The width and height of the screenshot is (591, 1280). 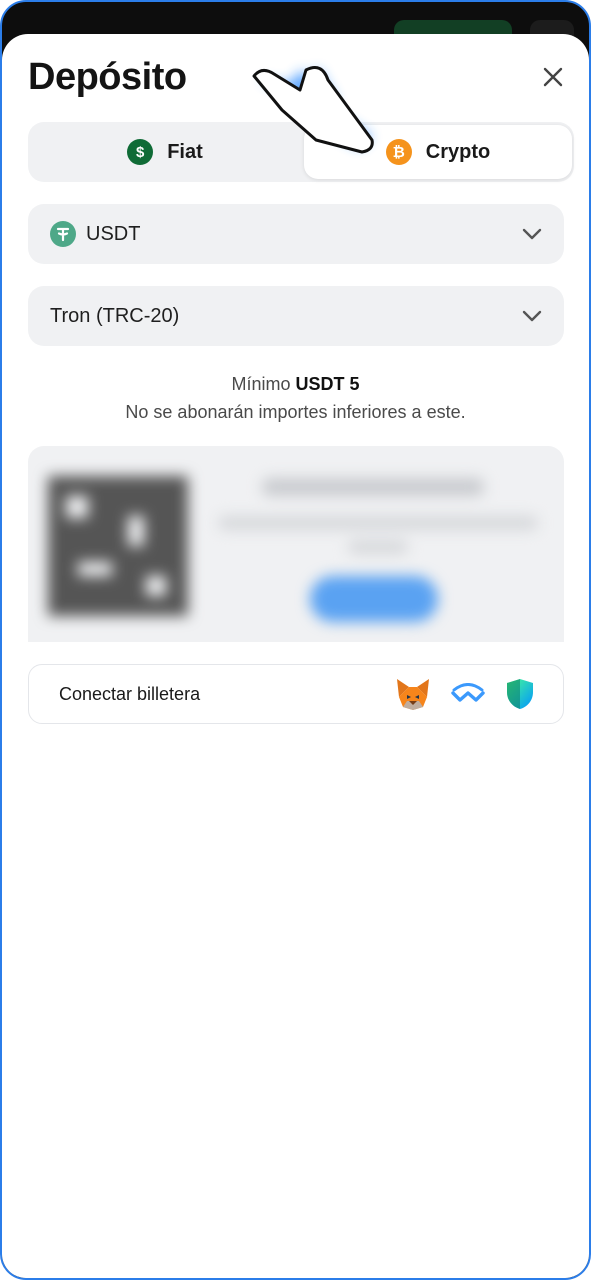 What do you see at coordinates (296, 694) in the screenshot?
I see `connect-wallet-button: Conectar billetera` at bounding box center [296, 694].